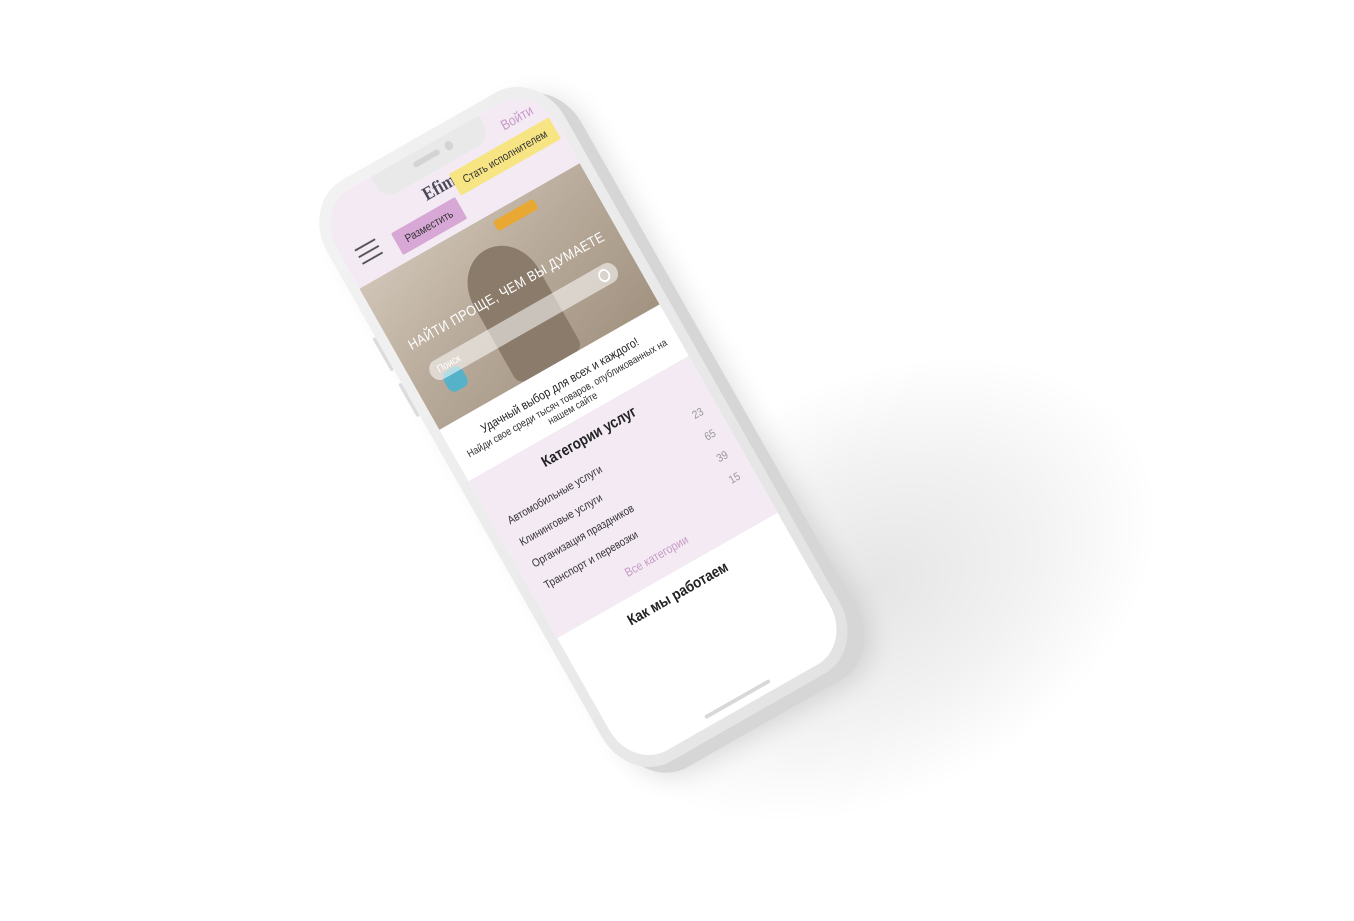 The width and height of the screenshot is (1354, 921). What do you see at coordinates (734, 478) in the screenshot?
I see `category-count: 15` at bounding box center [734, 478].